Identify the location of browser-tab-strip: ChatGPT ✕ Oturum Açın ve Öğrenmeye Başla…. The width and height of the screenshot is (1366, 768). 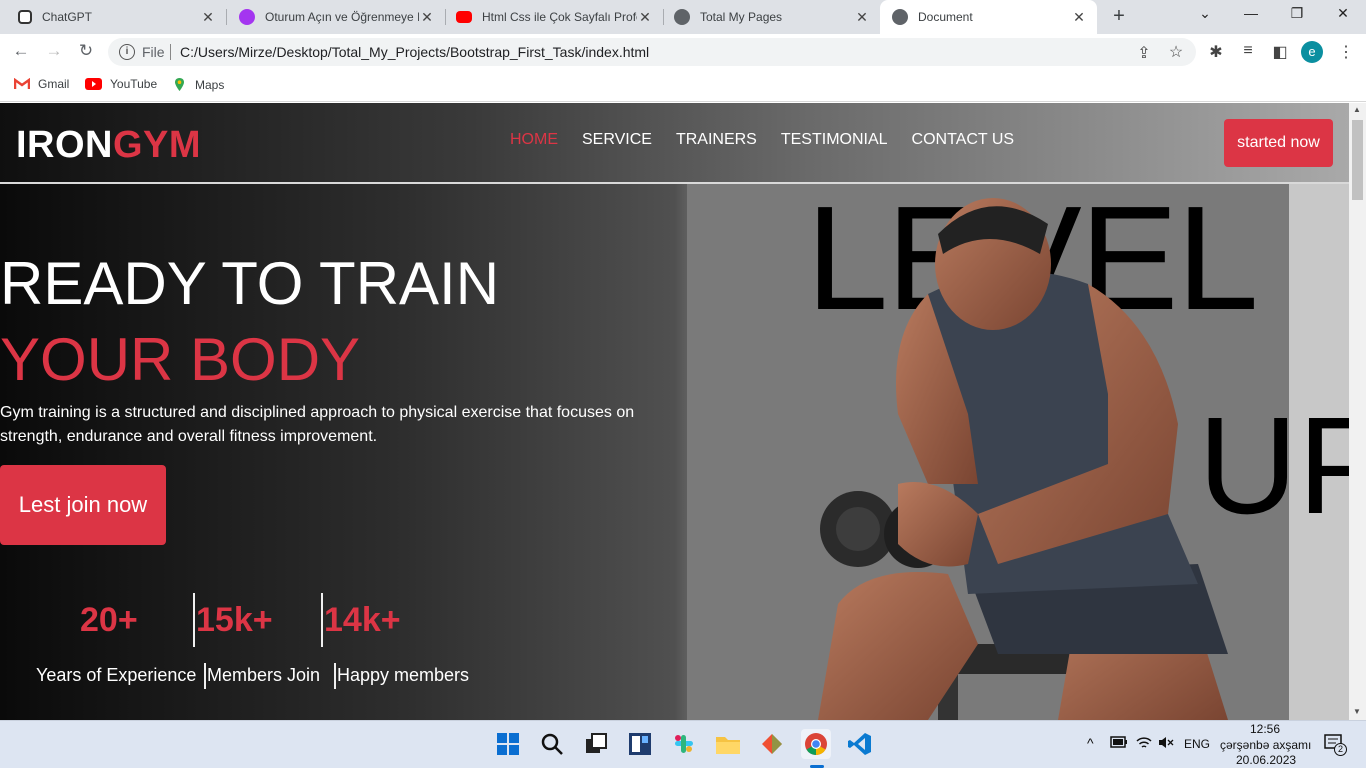
(683, 17).